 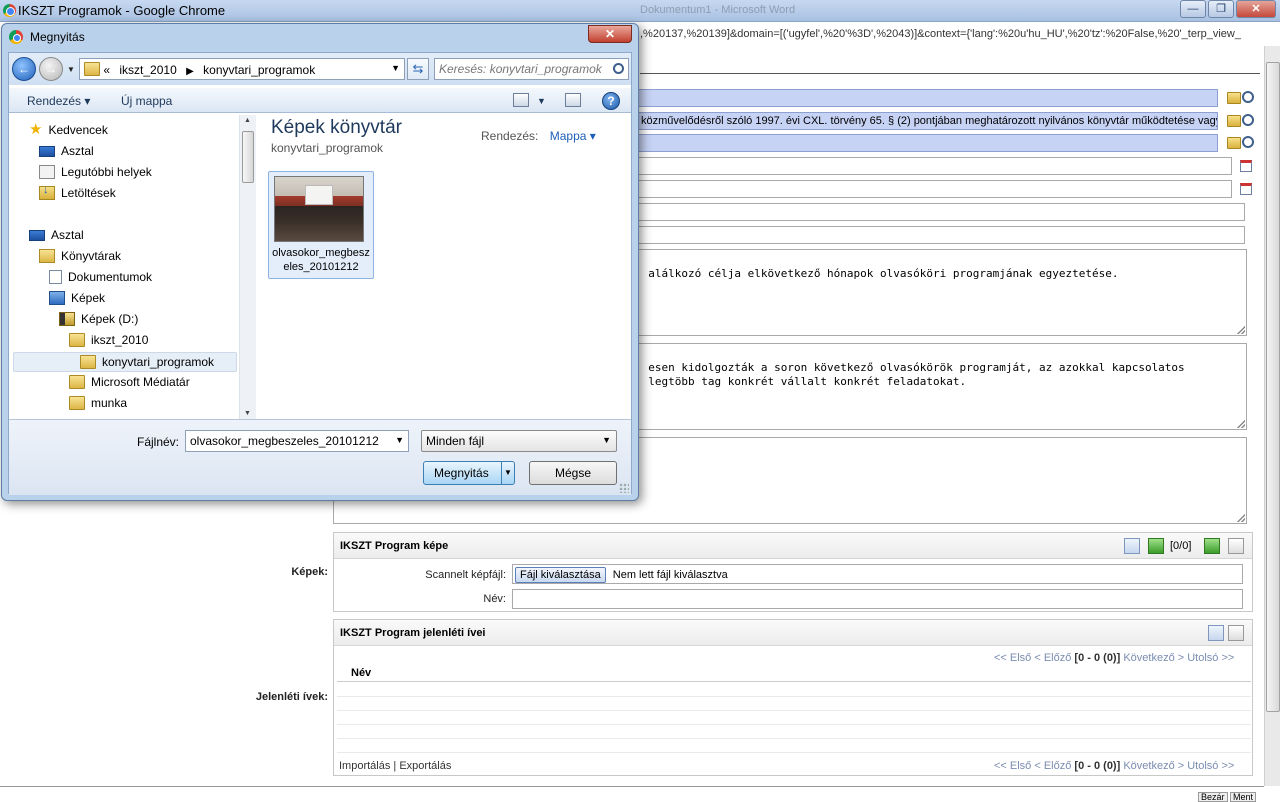 I want to click on back-arrow-icon: ←, so click(x=24, y=69).